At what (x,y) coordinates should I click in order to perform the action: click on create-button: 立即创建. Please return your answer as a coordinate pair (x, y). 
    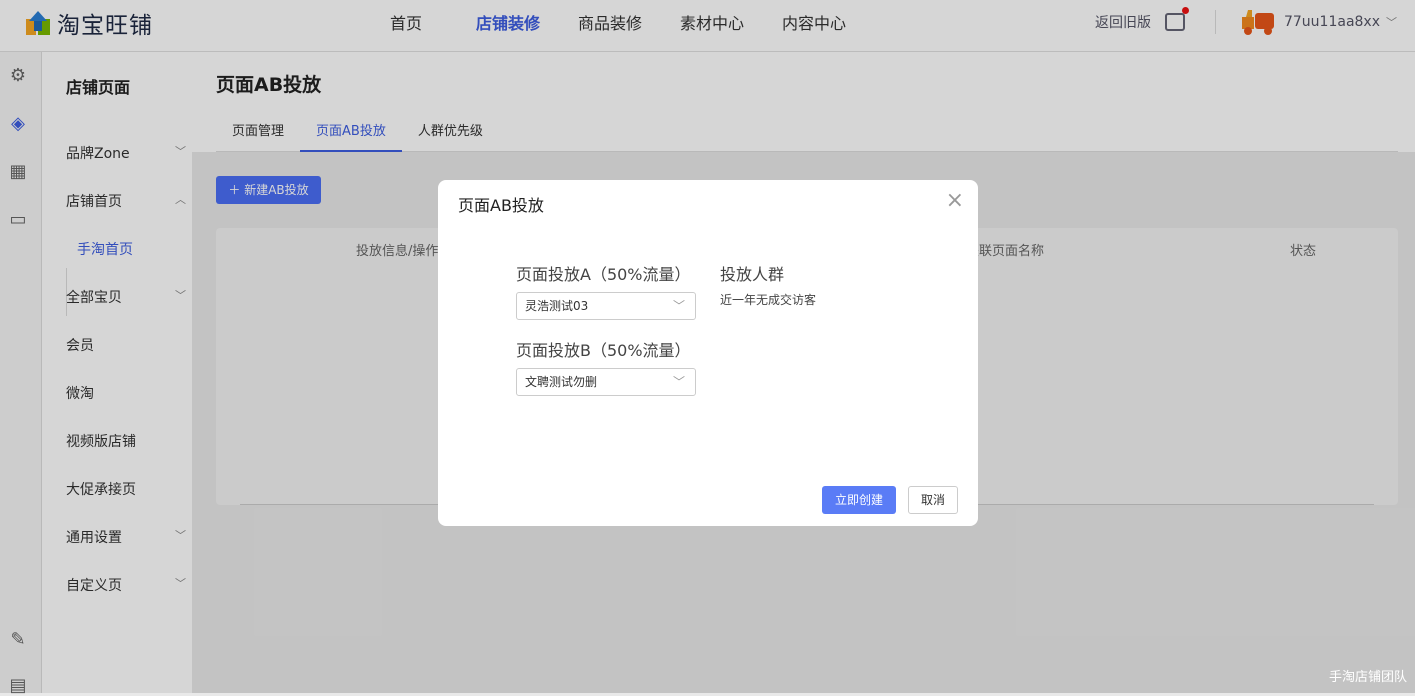
    Looking at the image, I should click on (859, 500).